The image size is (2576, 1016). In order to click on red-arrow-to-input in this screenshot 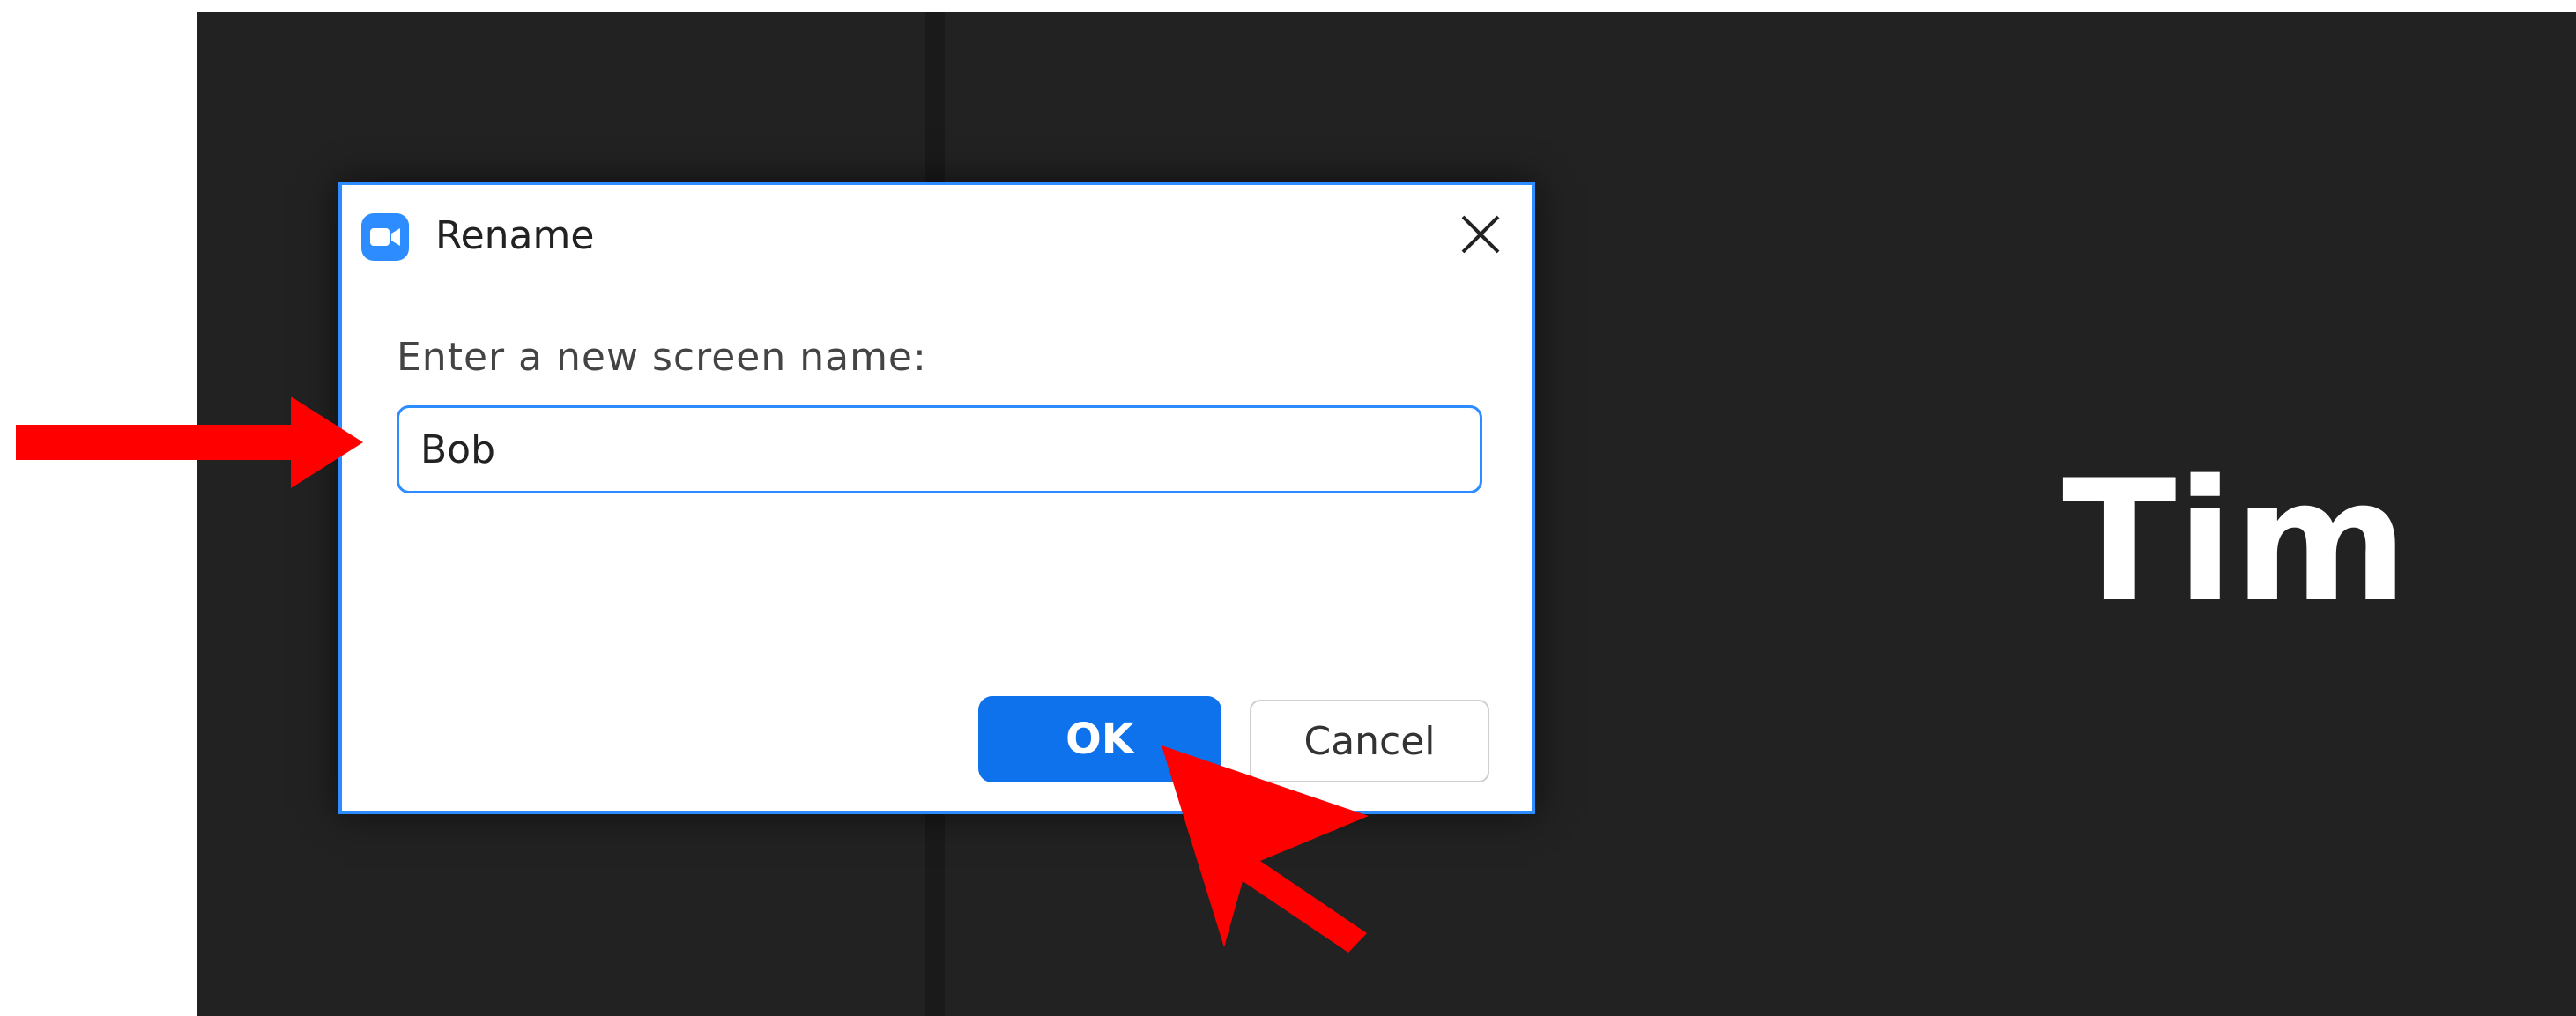, I will do `click(189, 442)`.